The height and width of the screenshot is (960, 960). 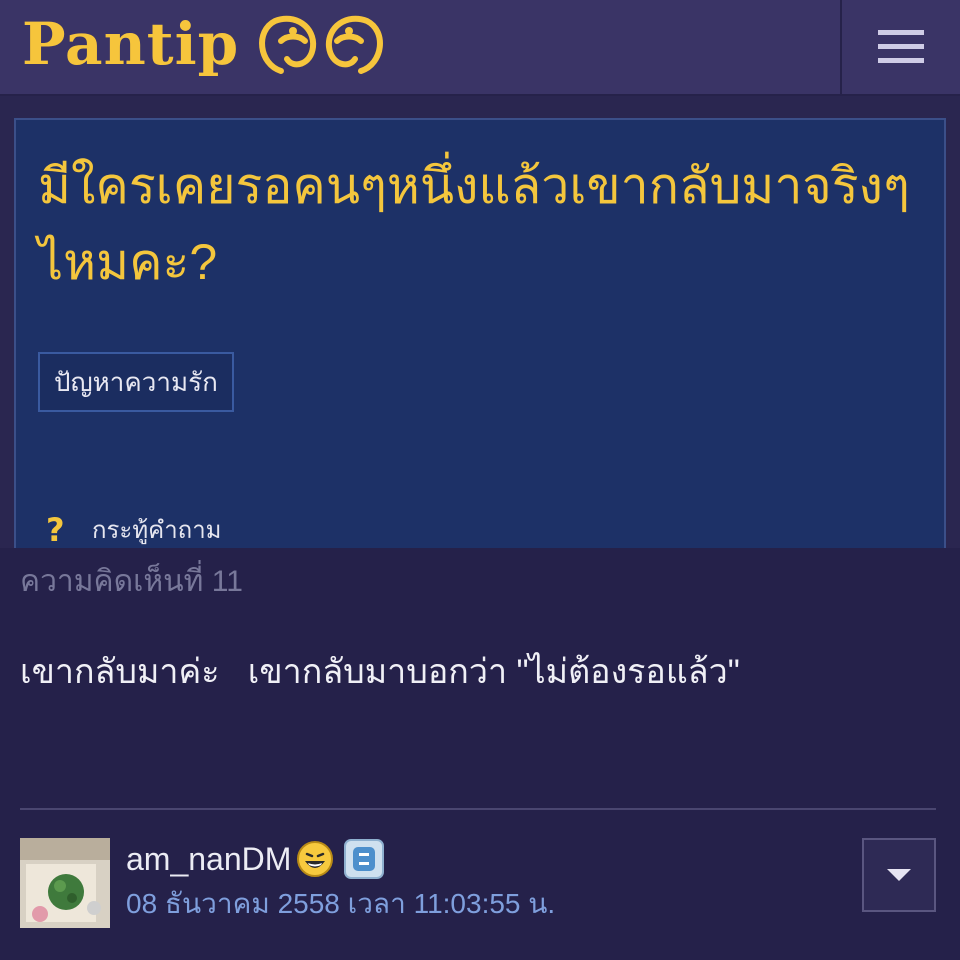 I want to click on caret-down-icon, so click(x=899, y=875).